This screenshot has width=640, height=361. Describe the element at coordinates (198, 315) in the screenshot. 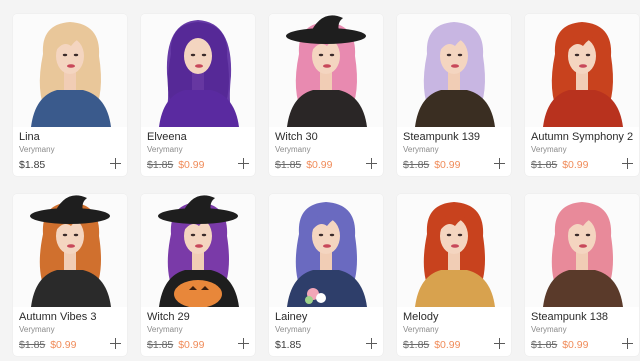

I see `product-title: Witch 29` at that location.